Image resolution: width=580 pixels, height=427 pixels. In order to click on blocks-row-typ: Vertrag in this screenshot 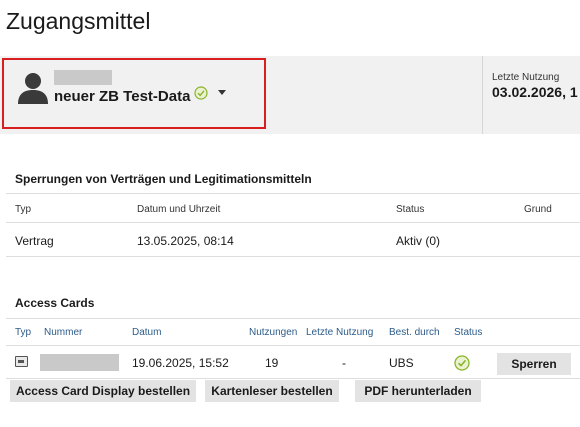, I will do `click(34, 241)`.